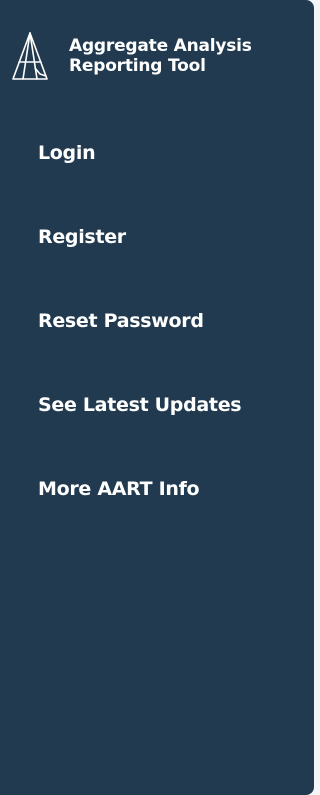 Image resolution: width=320 pixels, height=795 pixels. What do you see at coordinates (30, 56) in the screenshot?
I see `aart-logo-icon` at bounding box center [30, 56].